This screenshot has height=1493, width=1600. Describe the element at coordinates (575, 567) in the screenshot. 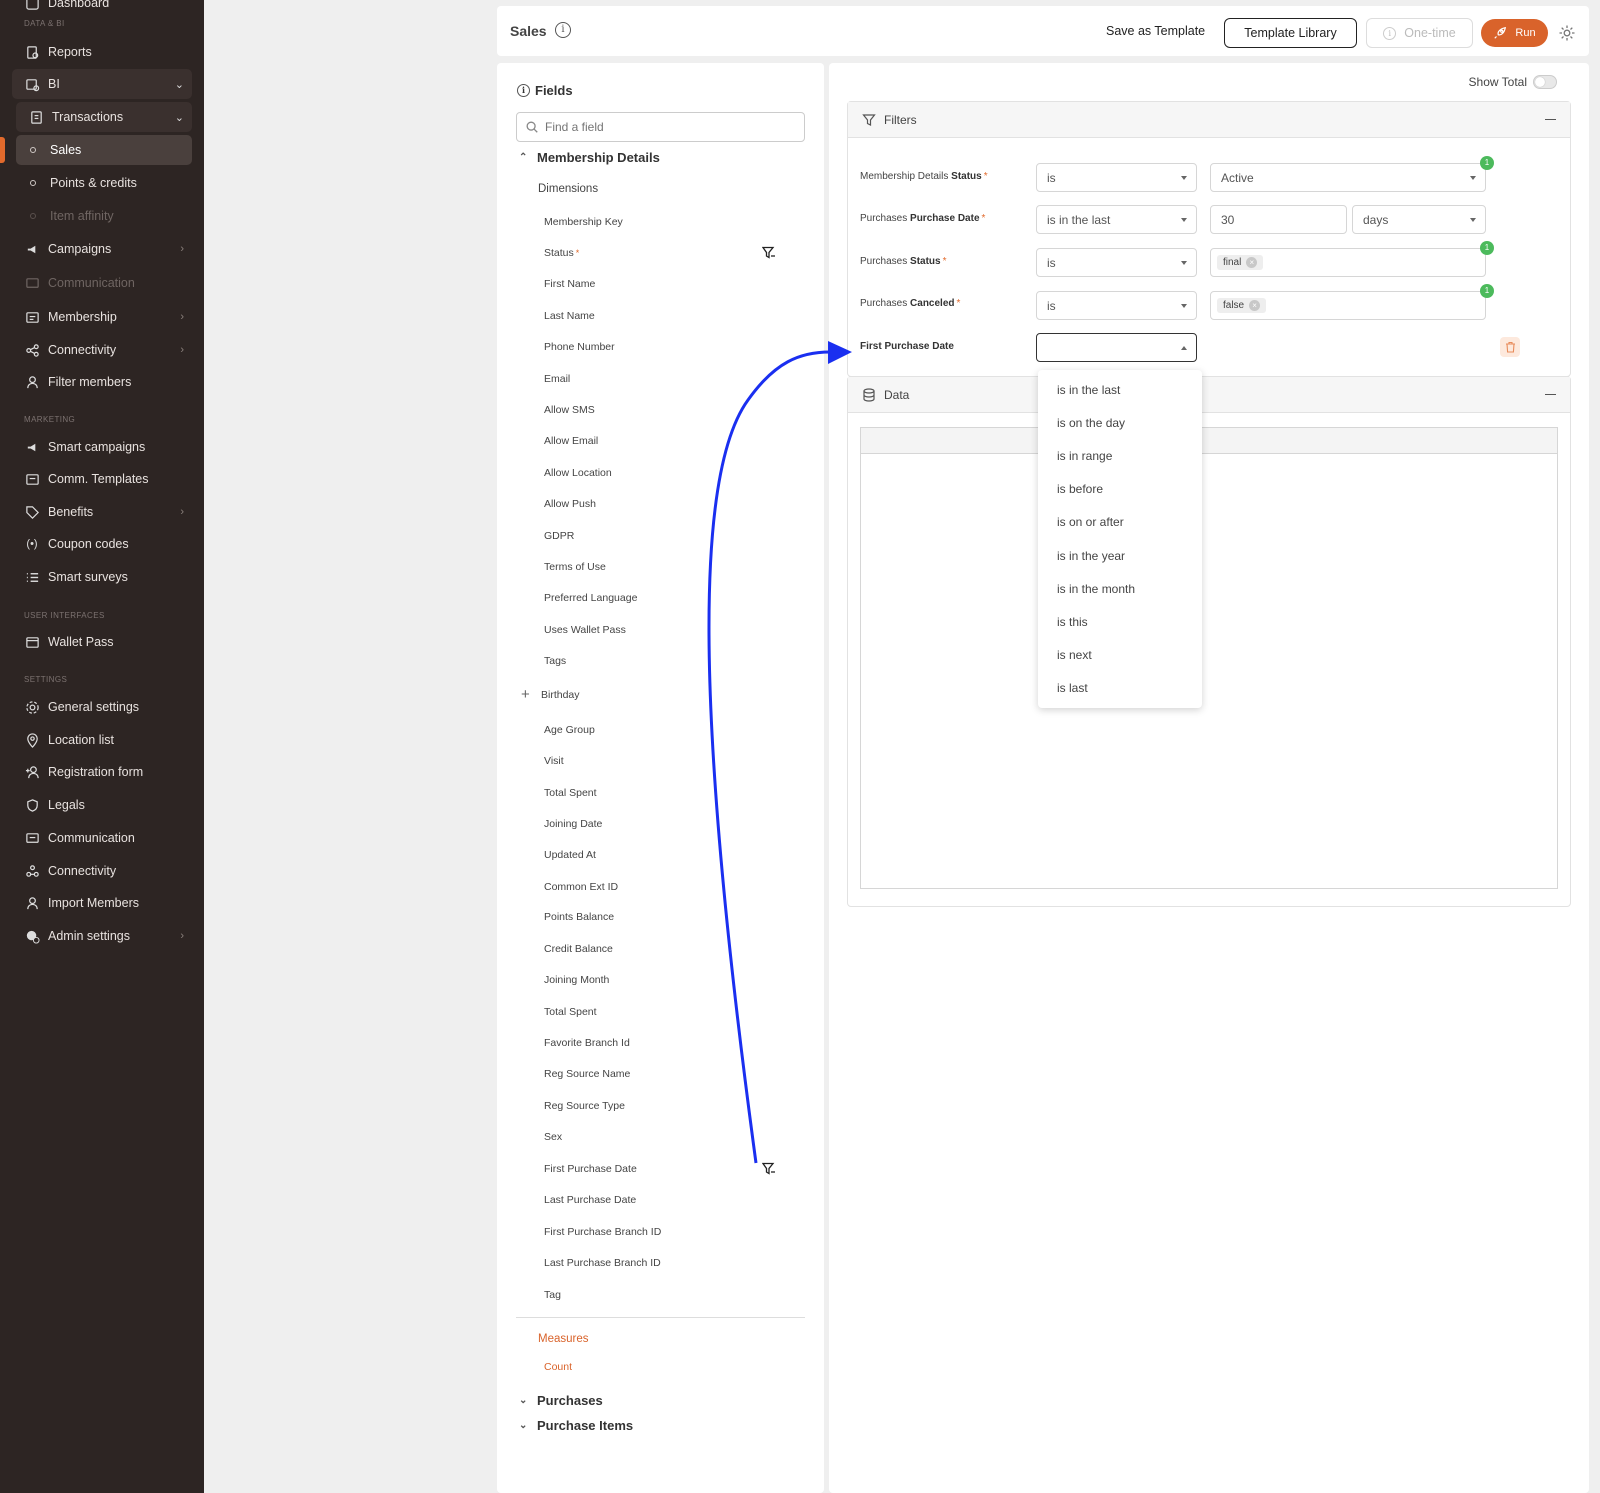

I see `field-item: Terms of Use` at that location.